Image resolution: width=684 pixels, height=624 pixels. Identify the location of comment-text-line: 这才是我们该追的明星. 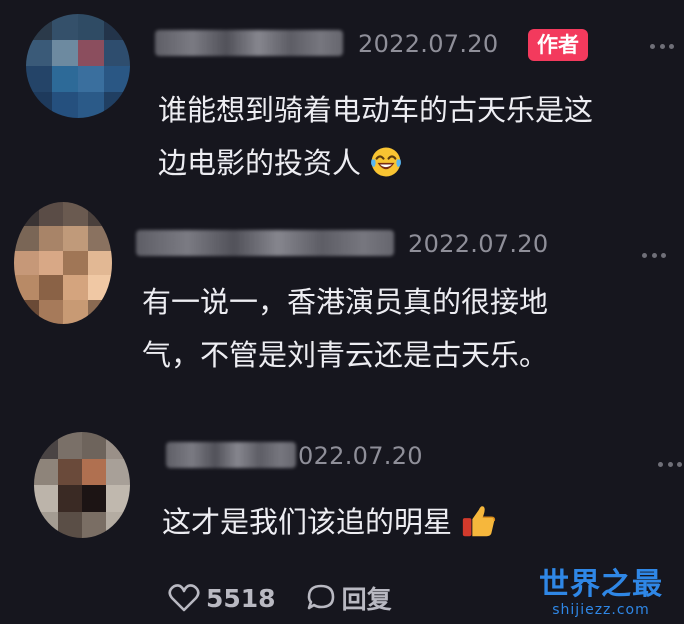
(330, 522).